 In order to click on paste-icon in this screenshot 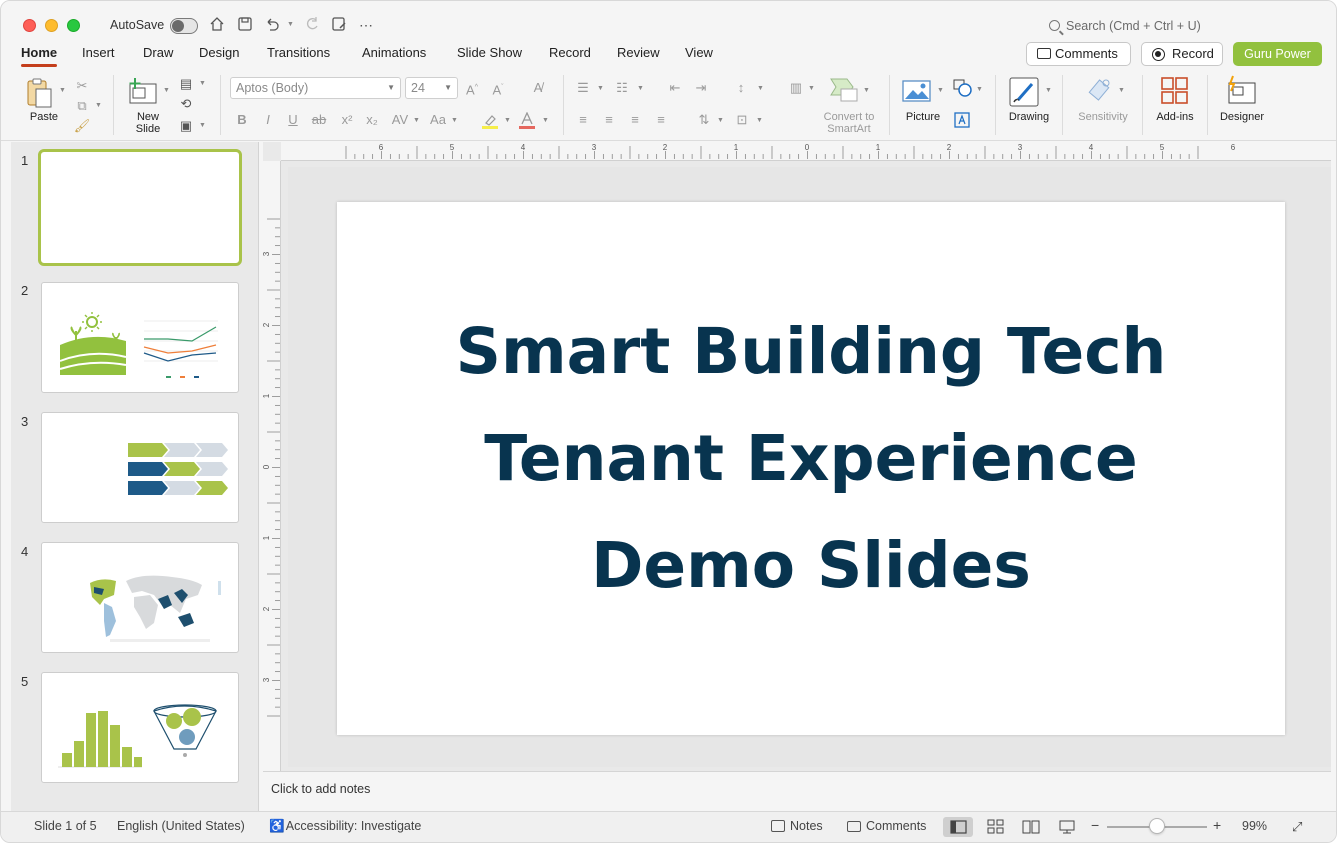, I will do `click(40, 93)`.